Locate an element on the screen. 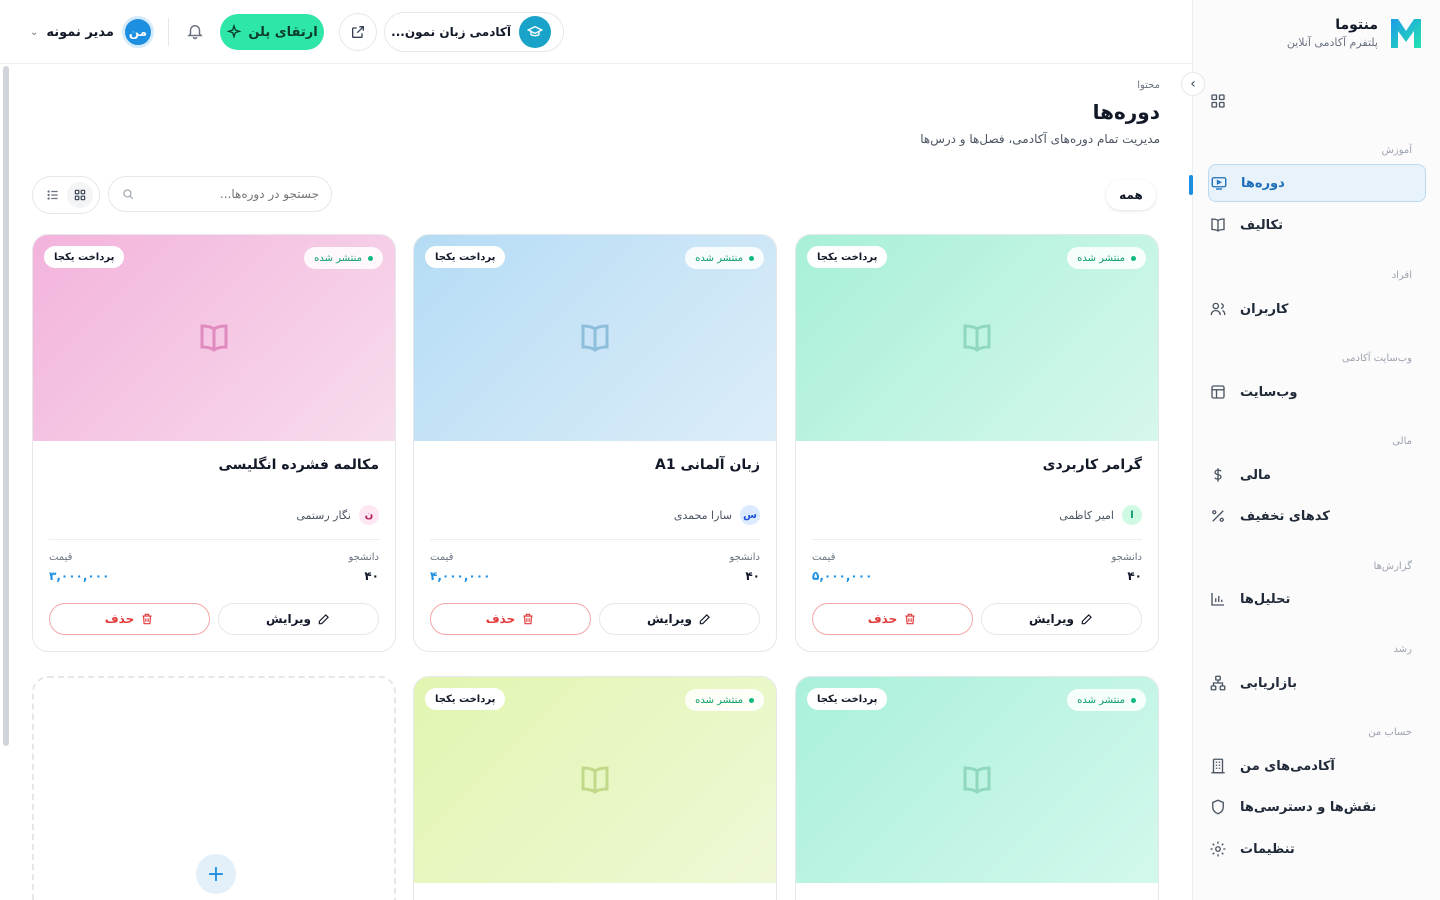  search-input is located at coordinates (231, 194).